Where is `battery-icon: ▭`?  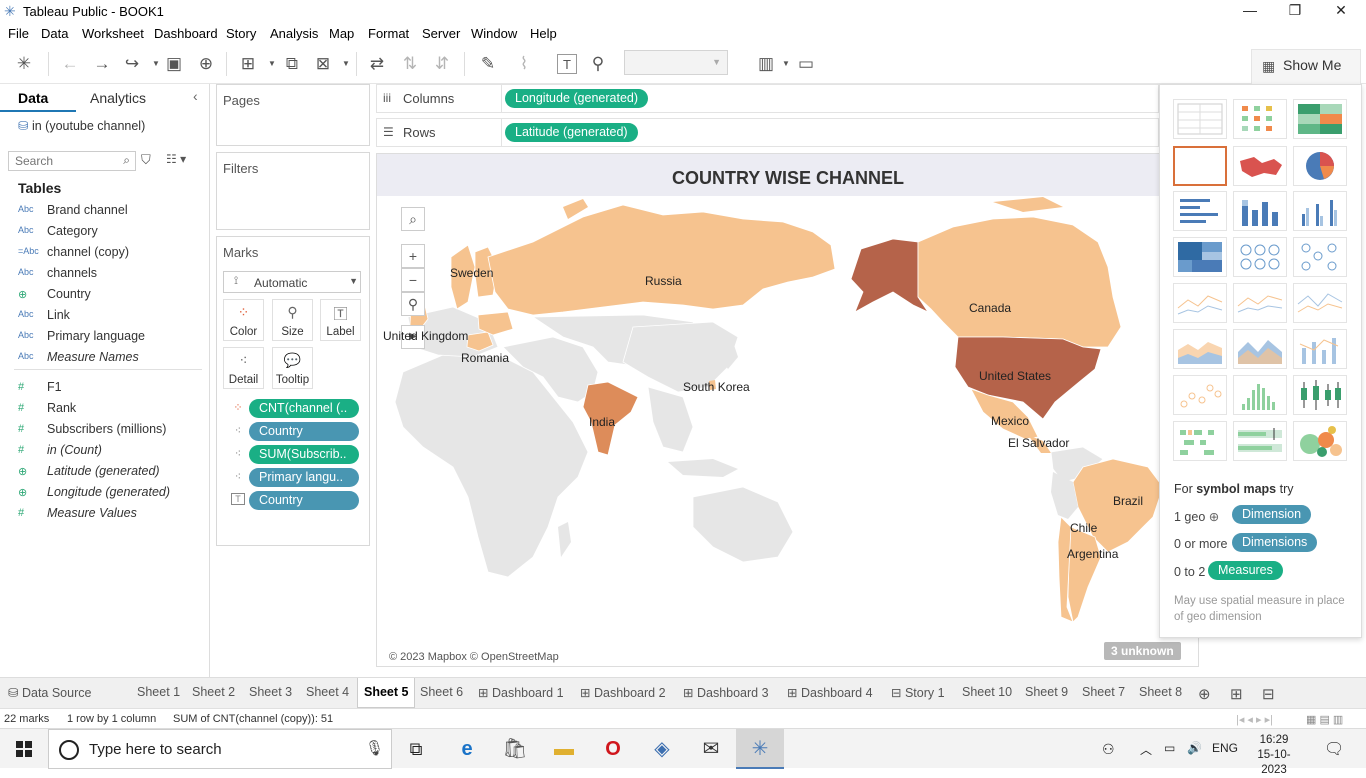
battery-icon: ▭ is located at coordinates (1169, 748).